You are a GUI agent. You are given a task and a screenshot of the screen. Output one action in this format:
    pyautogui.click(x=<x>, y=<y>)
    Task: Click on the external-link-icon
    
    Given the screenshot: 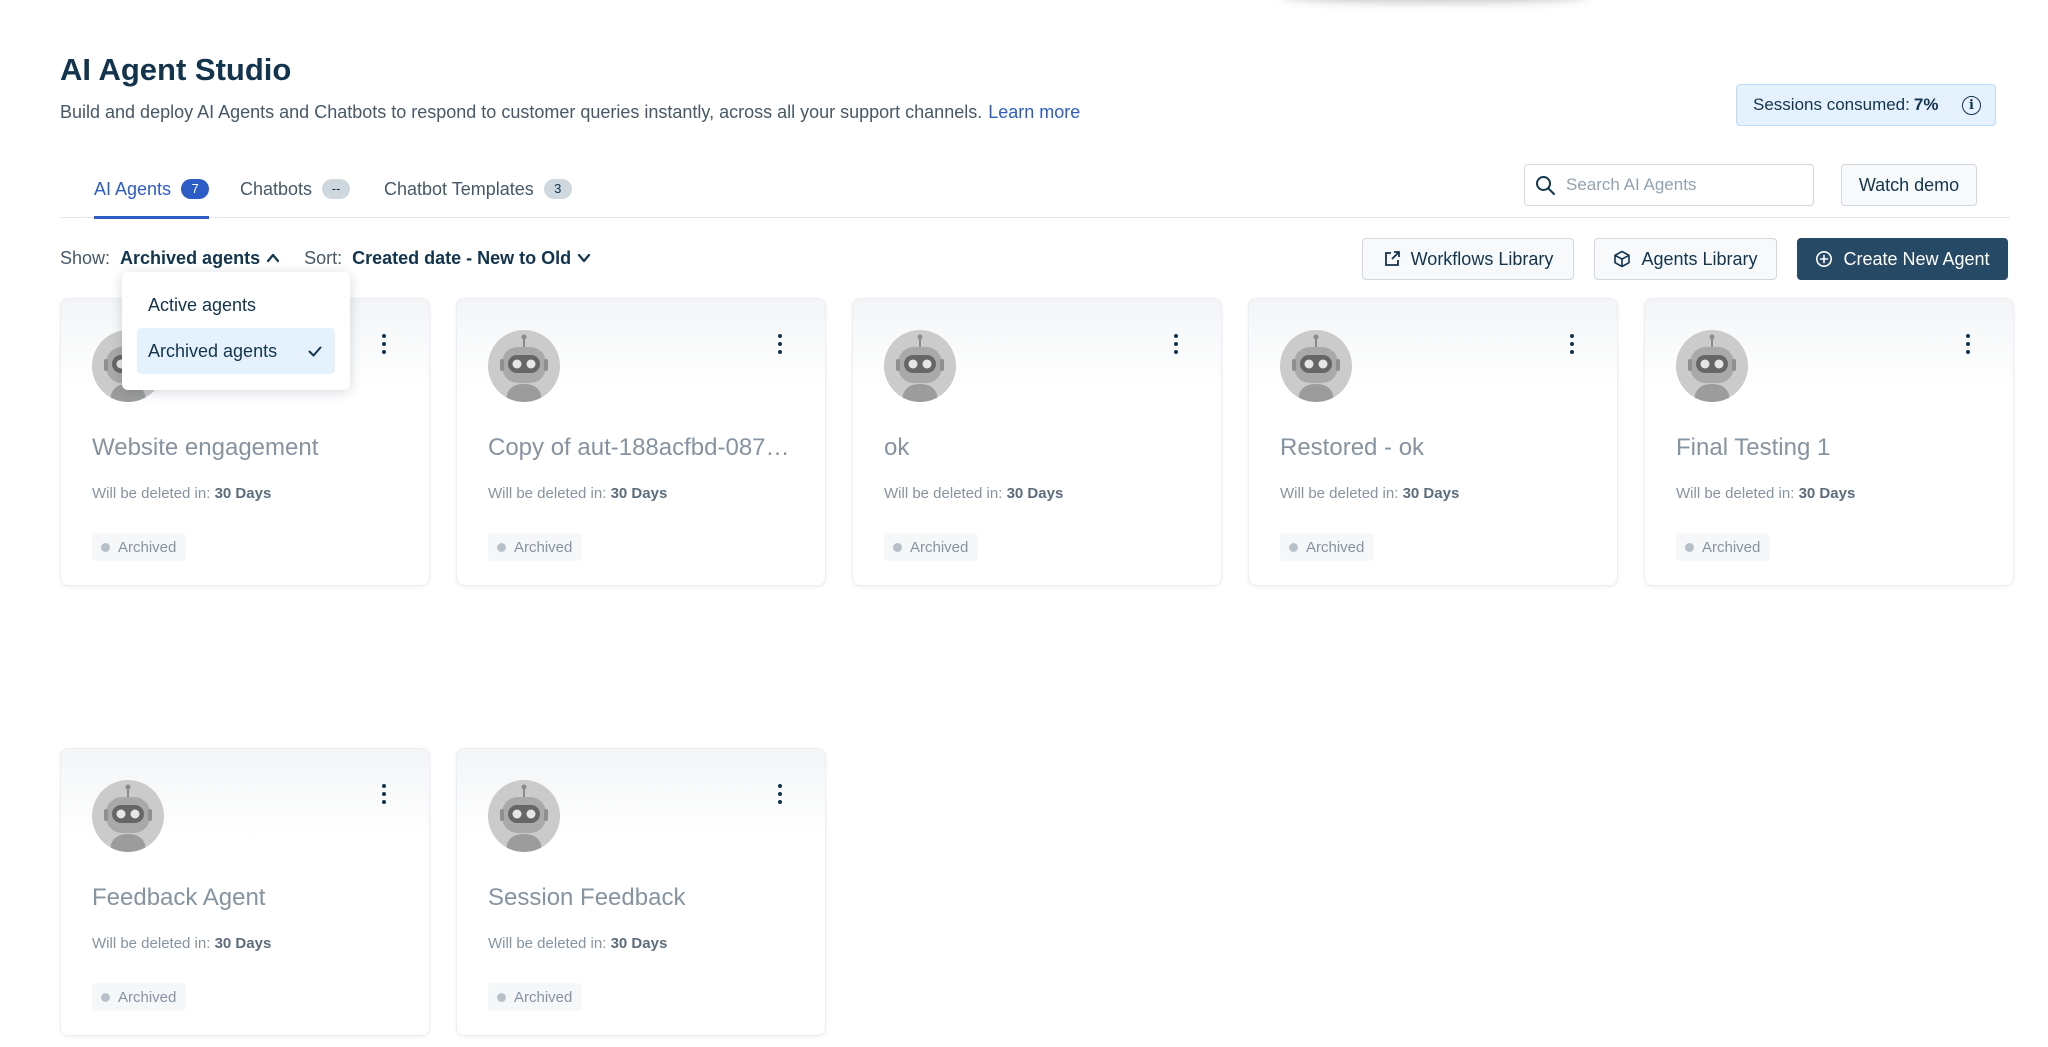 What is the action you would take?
    pyautogui.click(x=1392, y=258)
    